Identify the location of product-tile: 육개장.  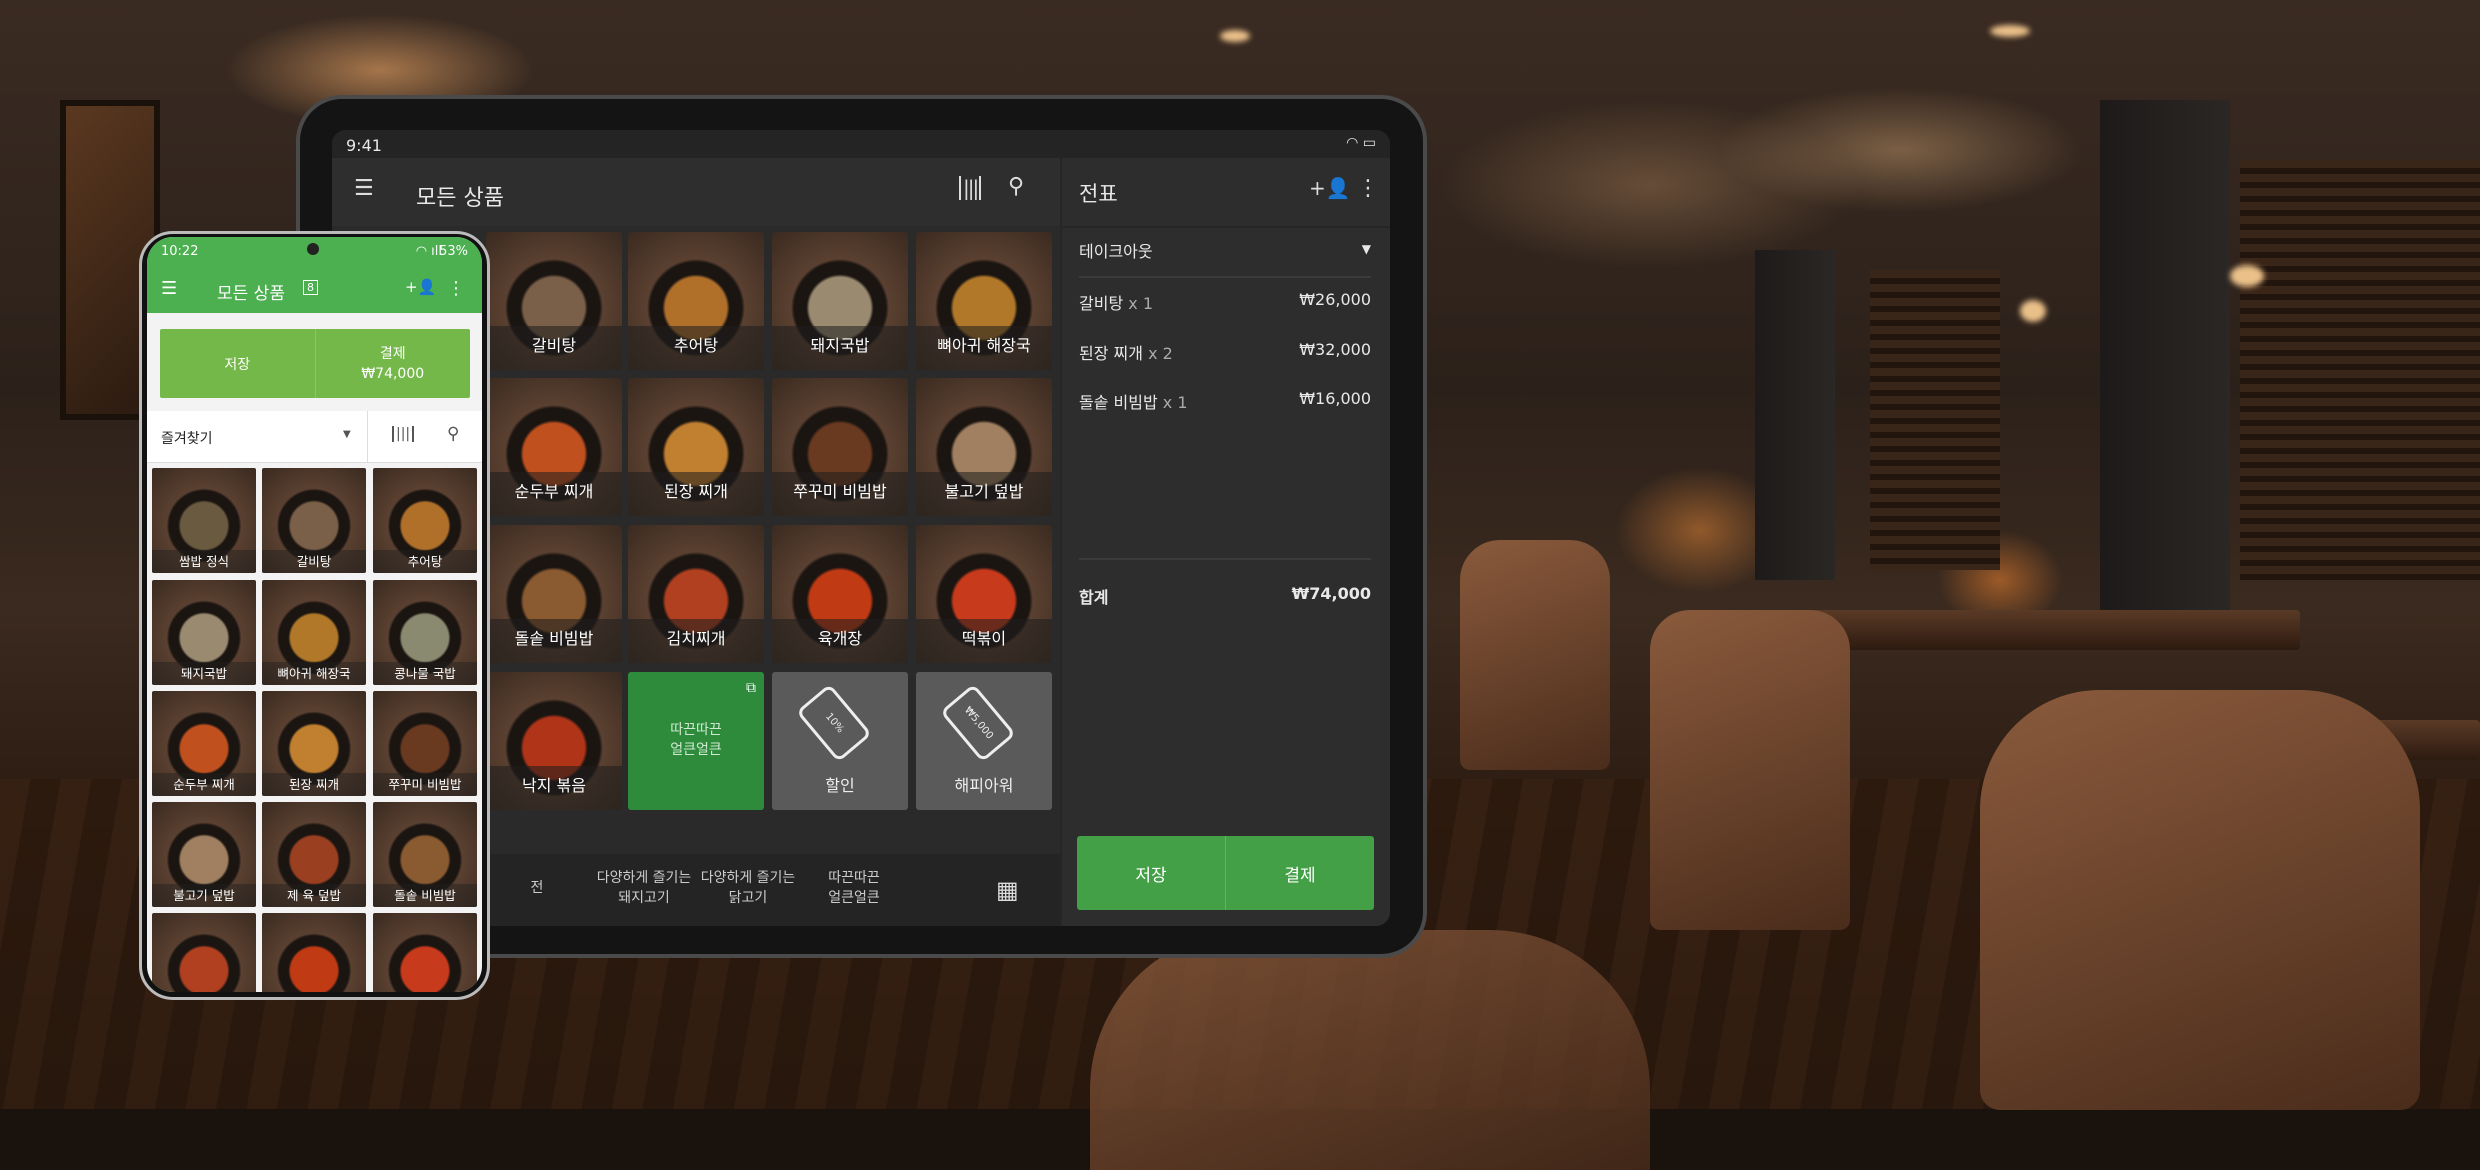
(840, 594).